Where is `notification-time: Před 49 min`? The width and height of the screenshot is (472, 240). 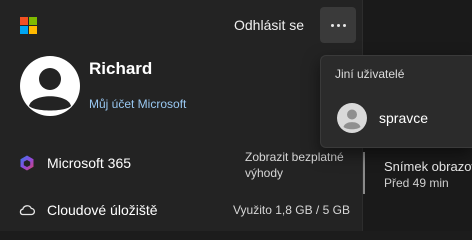
notification-time: Před 49 min is located at coordinates (416, 183).